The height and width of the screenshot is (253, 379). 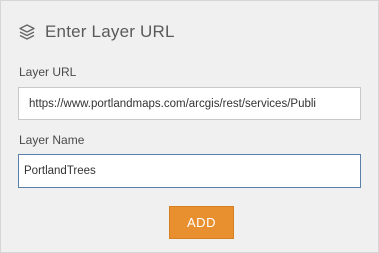 What do you see at coordinates (110, 31) in the screenshot?
I see `panel-title: Enter Layer URL` at bounding box center [110, 31].